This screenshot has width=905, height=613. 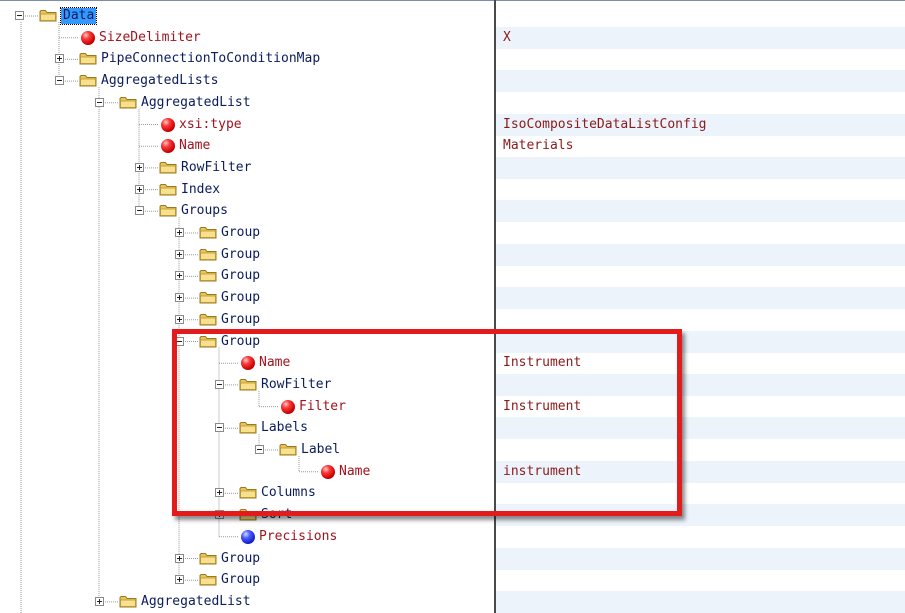 I want to click on node-value: X, so click(x=507, y=38).